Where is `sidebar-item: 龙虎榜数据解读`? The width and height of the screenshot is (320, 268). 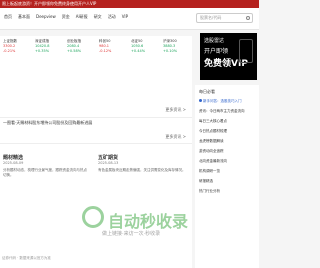
sidebar-item: 龙虎榜数据解读 is located at coordinates (211, 141).